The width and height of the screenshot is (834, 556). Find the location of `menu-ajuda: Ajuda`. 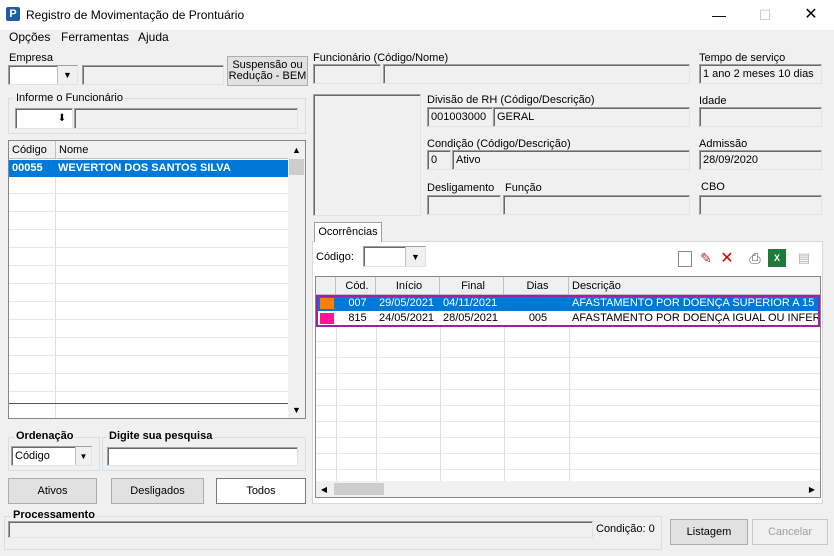

menu-ajuda: Ajuda is located at coordinates (153, 37).